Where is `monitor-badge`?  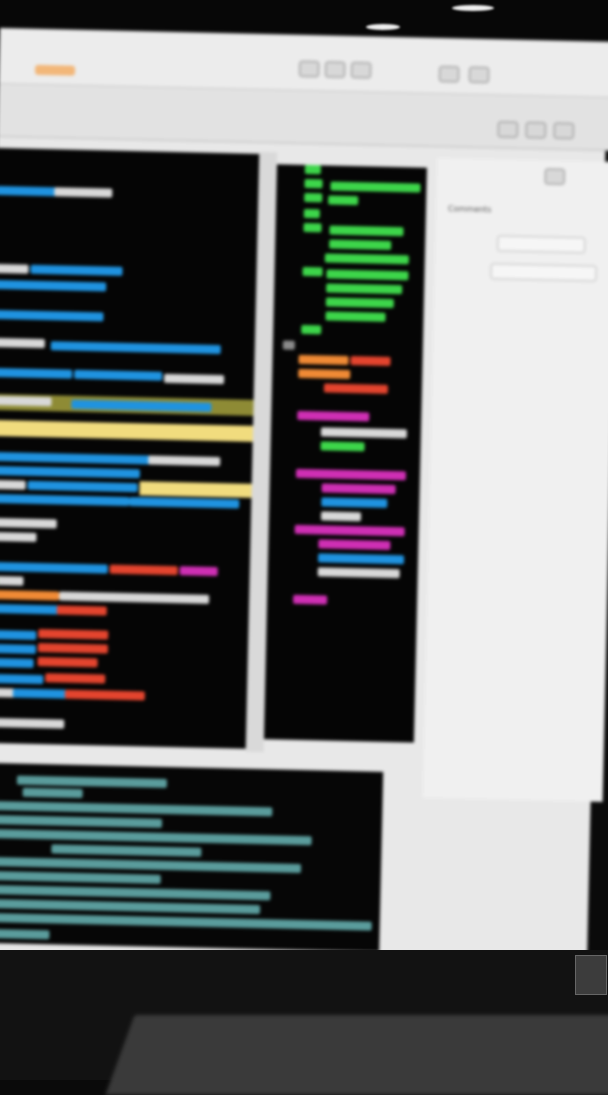
monitor-badge is located at coordinates (591, 975).